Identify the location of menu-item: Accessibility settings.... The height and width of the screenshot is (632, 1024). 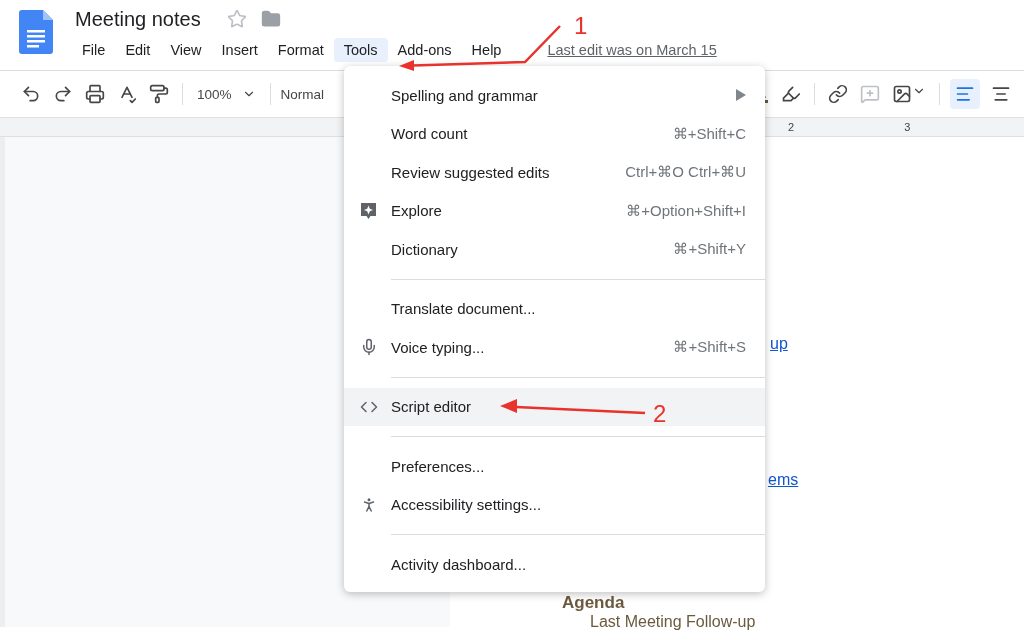
(554, 504).